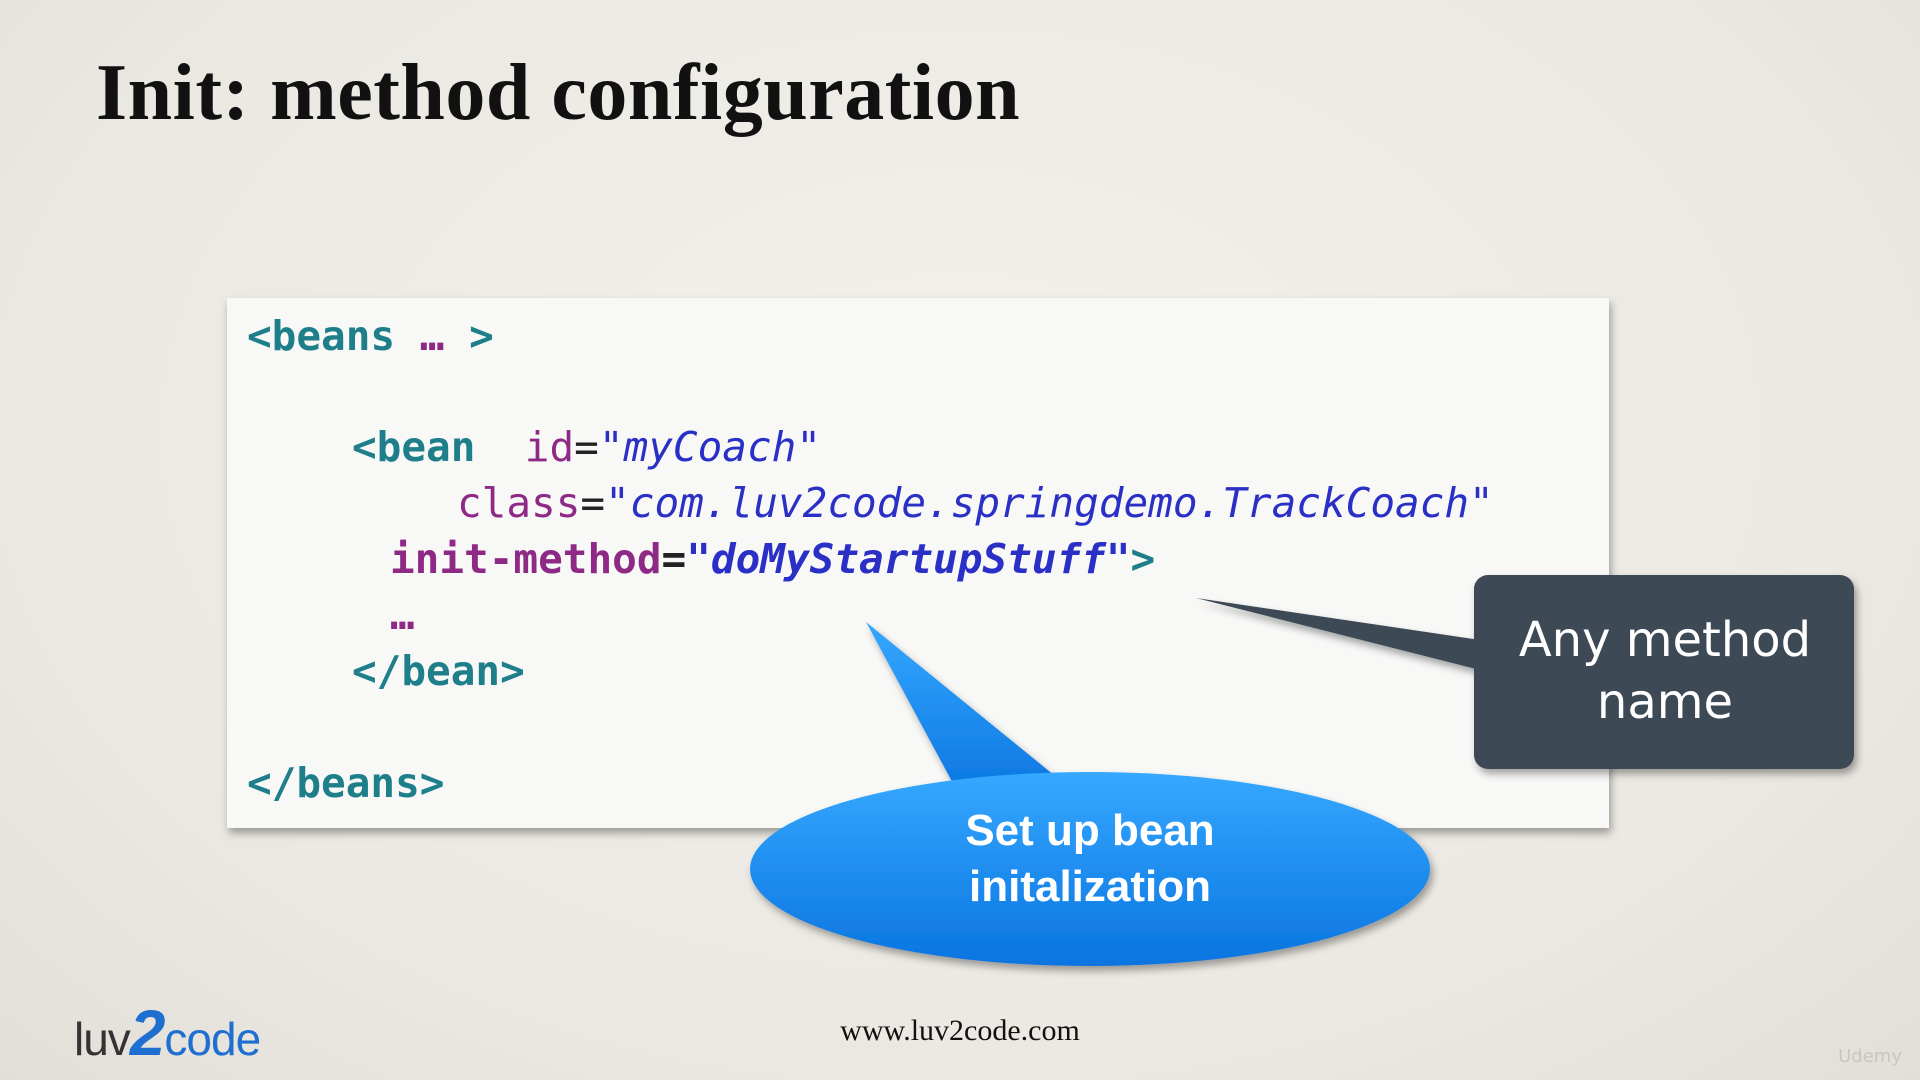 The image size is (1920, 1080). I want to click on setup-line2: initalization, so click(1090, 886).